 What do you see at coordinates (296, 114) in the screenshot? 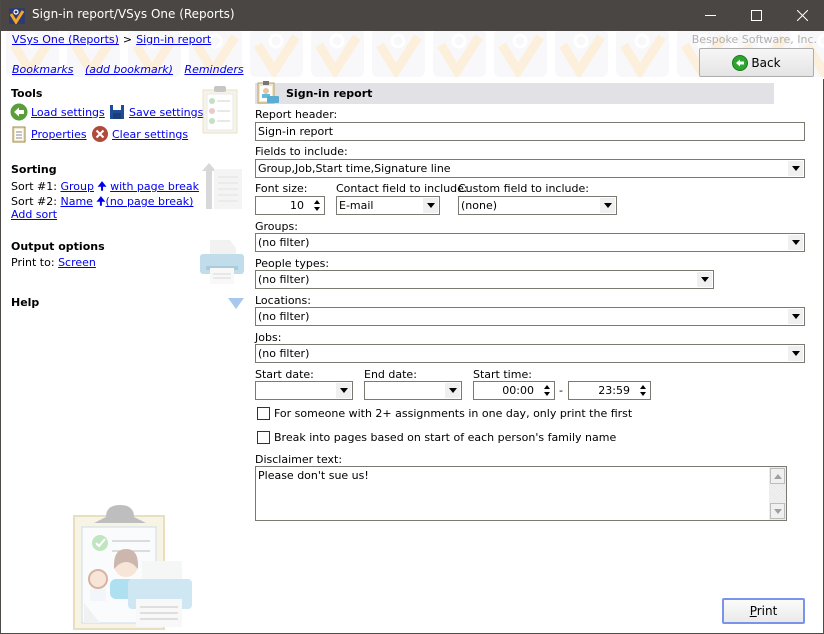
I see `report-header-label: Report header:` at bounding box center [296, 114].